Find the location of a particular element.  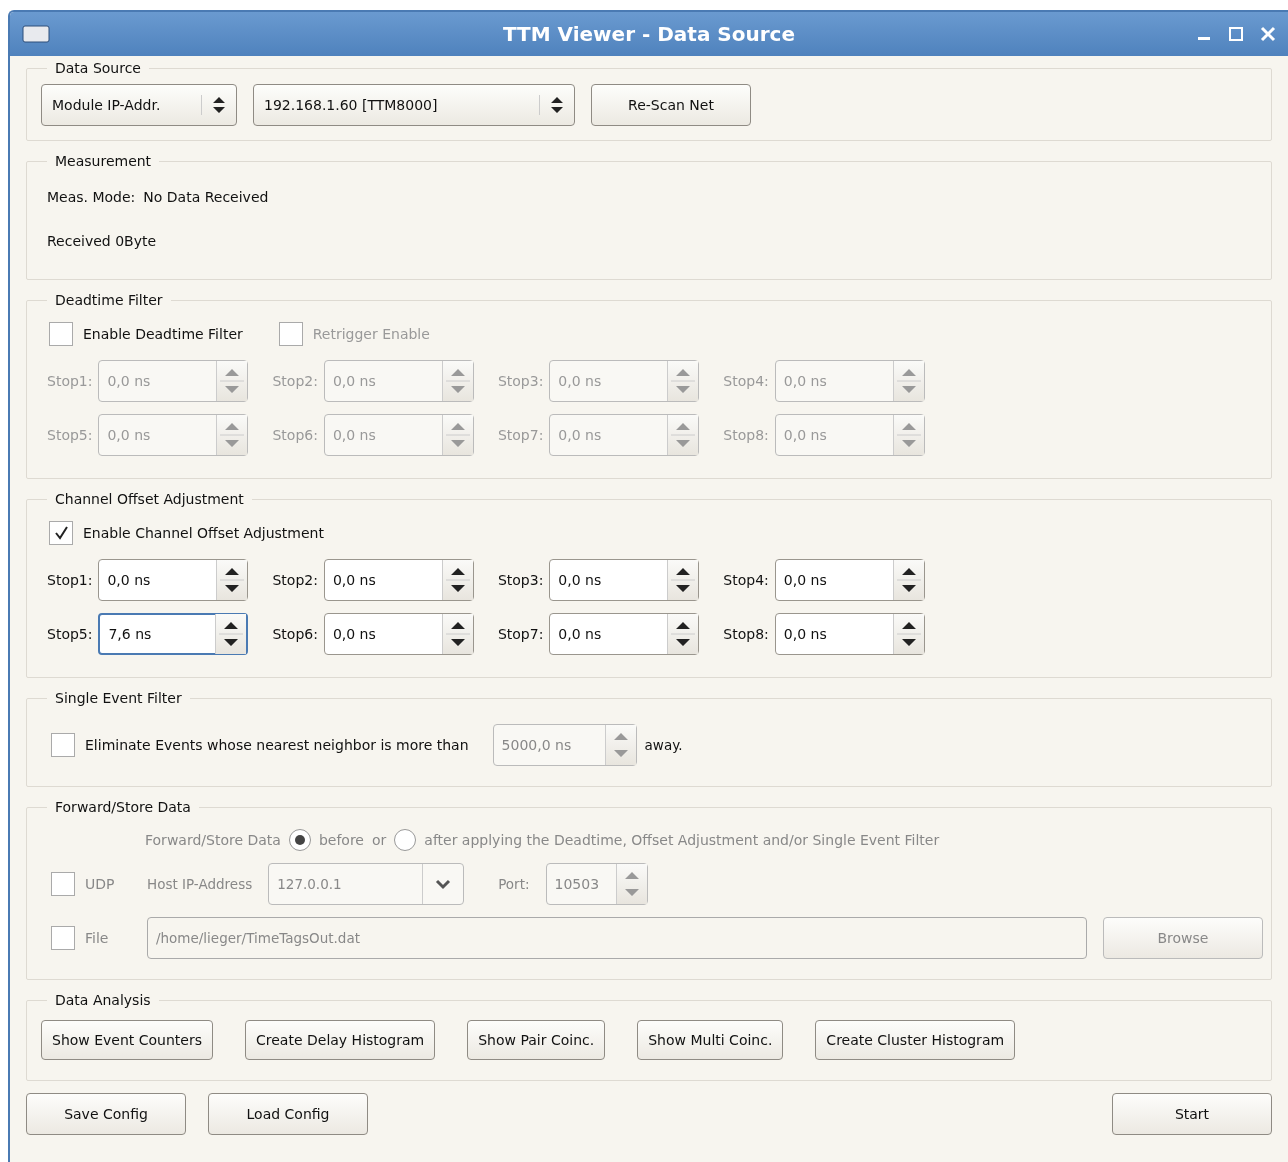

analysis-button: Create Cluster Histogram is located at coordinates (915, 1040).